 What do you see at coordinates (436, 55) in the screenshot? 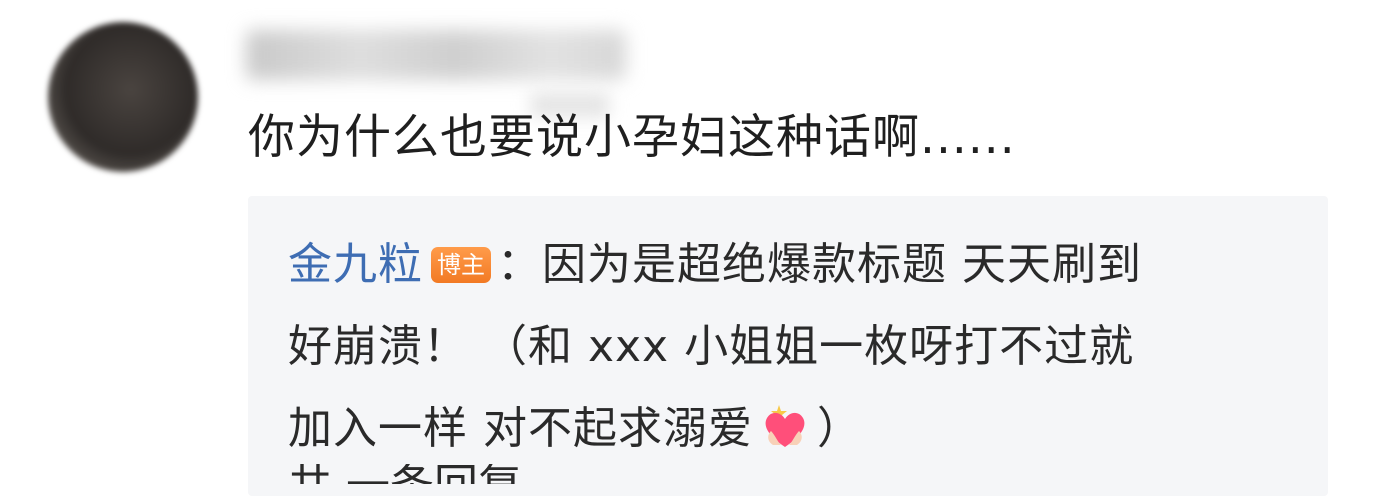
I see `username-blurred` at bounding box center [436, 55].